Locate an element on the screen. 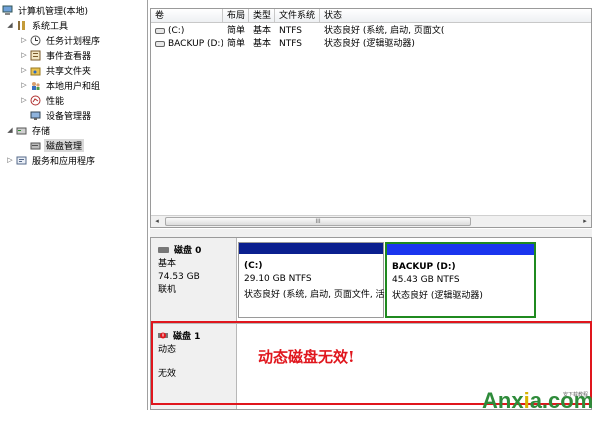 Image resolution: width=600 pixels, height=421 pixels. disk-state: 联机 is located at coordinates (167, 290).